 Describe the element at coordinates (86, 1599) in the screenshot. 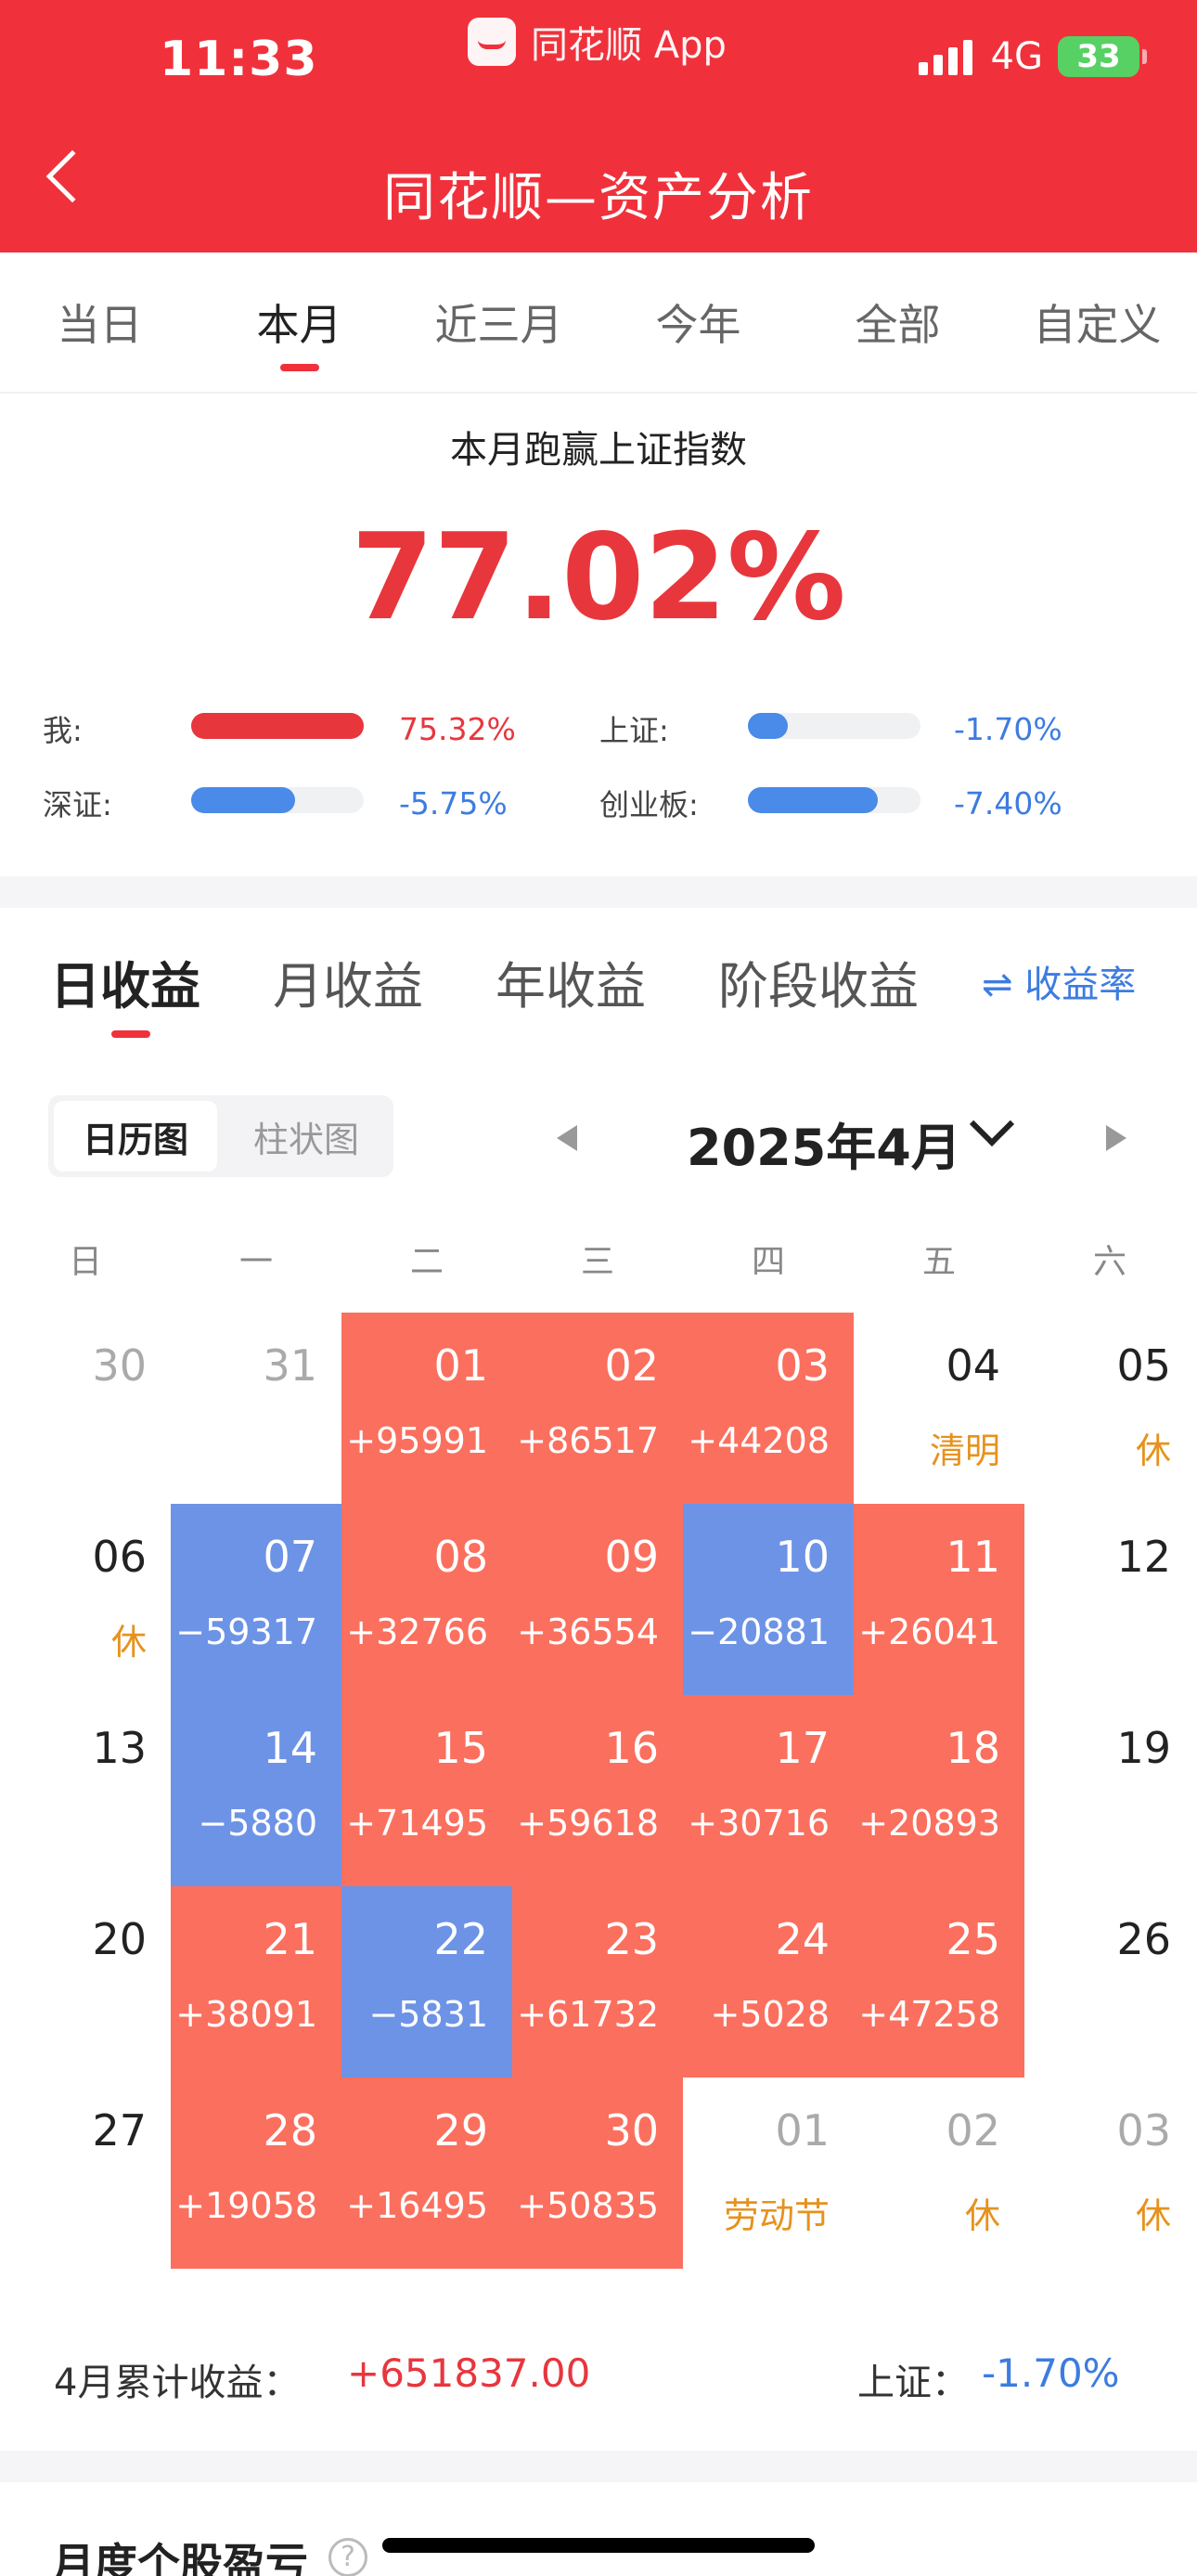

I see `calendar-day-cell: 06 休` at that location.